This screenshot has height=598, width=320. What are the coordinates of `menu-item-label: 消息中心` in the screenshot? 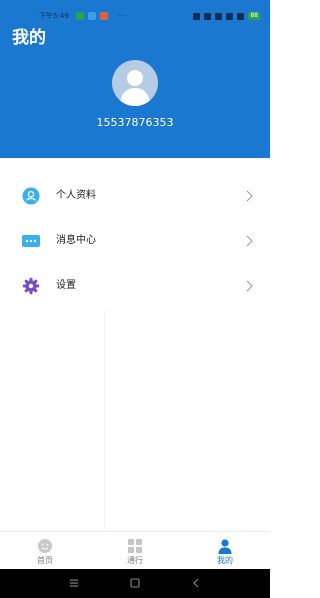 It's located at (76, 240).